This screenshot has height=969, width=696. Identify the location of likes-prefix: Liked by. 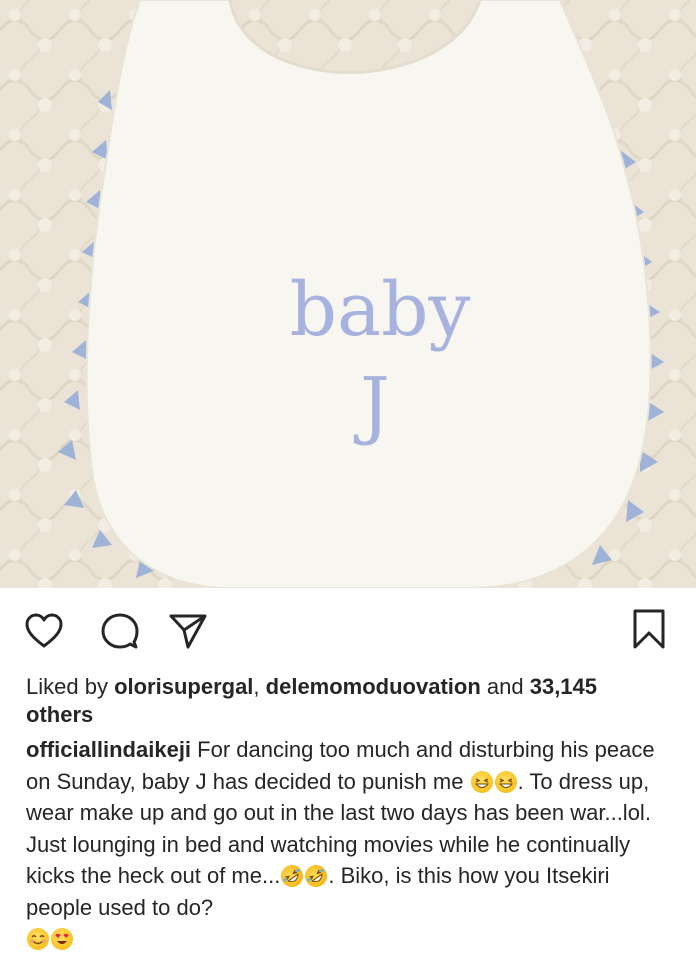
(70, 686).